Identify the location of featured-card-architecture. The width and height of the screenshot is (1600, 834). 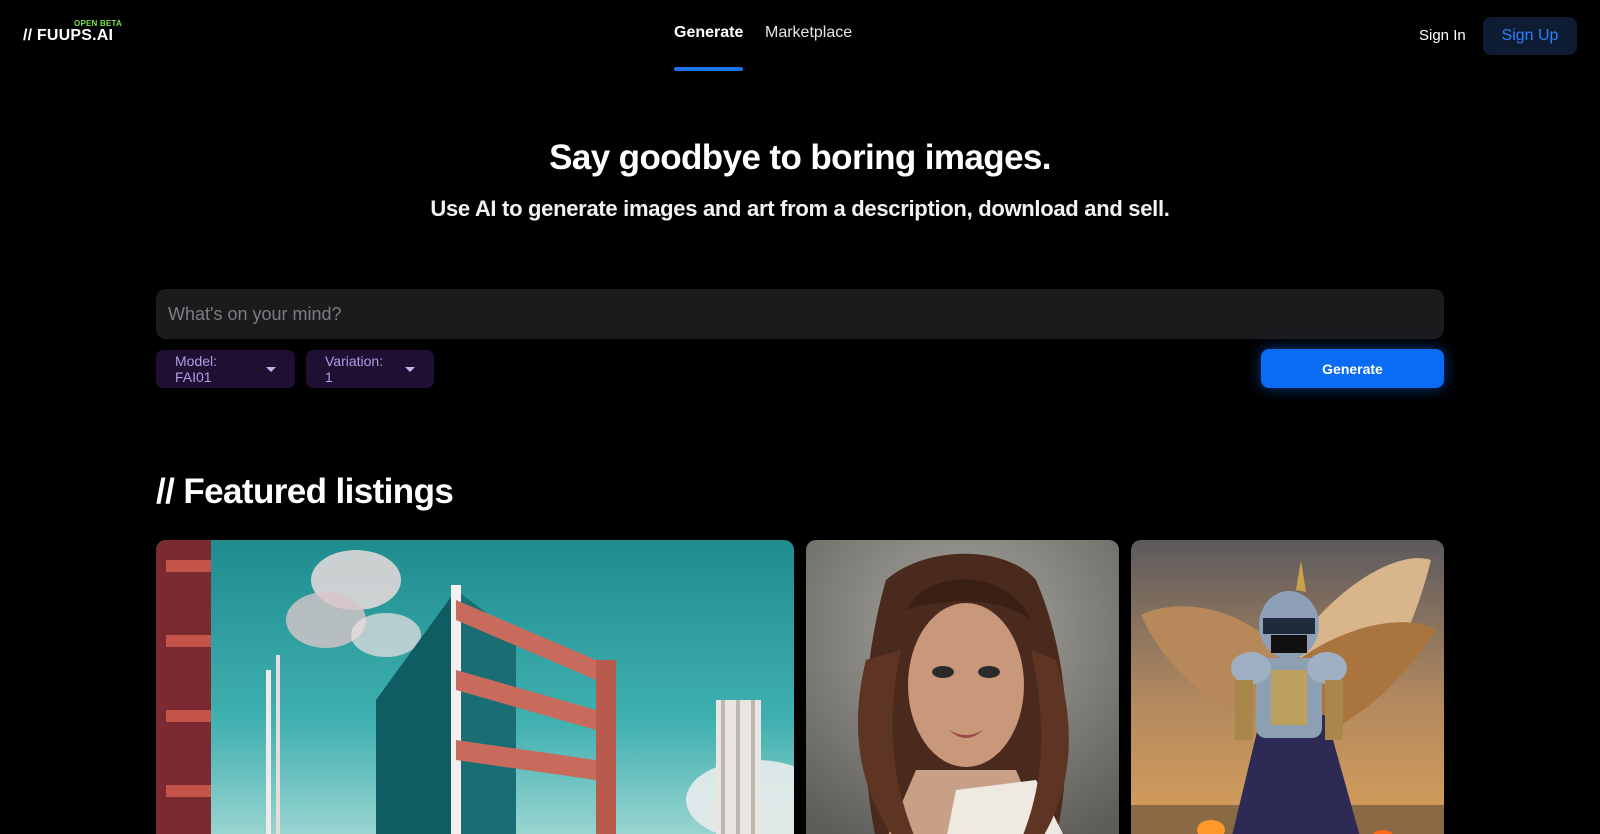
(475, 687).